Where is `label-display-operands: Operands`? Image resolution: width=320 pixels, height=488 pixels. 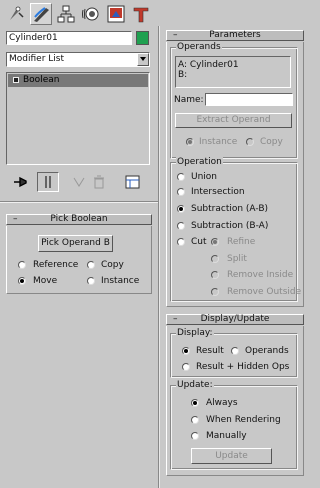
label-display-operands: Operands is located at coordinates (267, 351).